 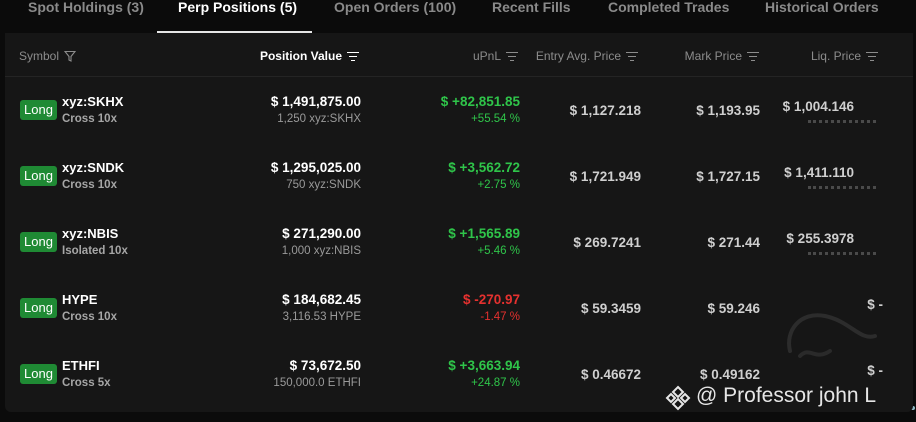 What do you see at coordinates (300, 56) in the screenshot?
I see `column-position-value-label: Position Value` at bounding box center [300, 56].